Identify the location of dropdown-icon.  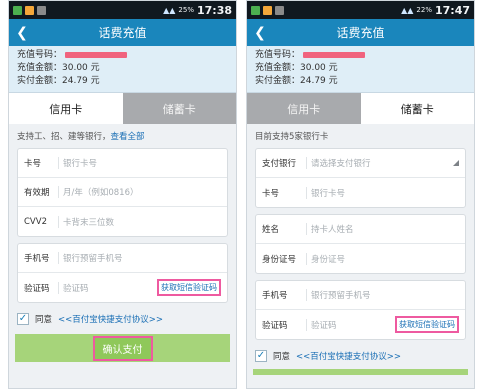
(456, 163).